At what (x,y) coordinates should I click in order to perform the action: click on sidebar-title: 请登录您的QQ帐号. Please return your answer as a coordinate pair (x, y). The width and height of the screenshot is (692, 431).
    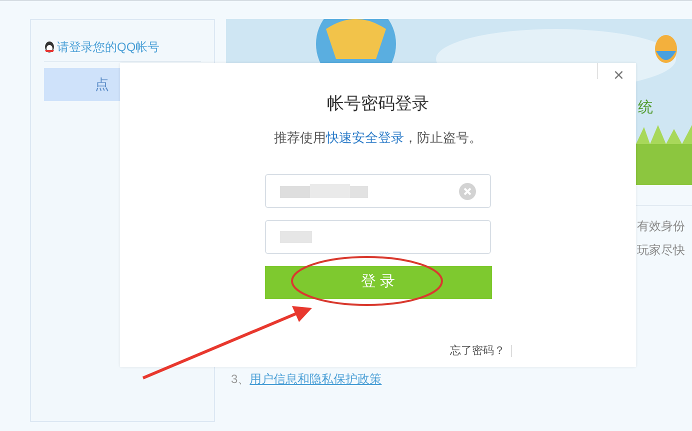
    Looking at the image, I should click on (108, 47).